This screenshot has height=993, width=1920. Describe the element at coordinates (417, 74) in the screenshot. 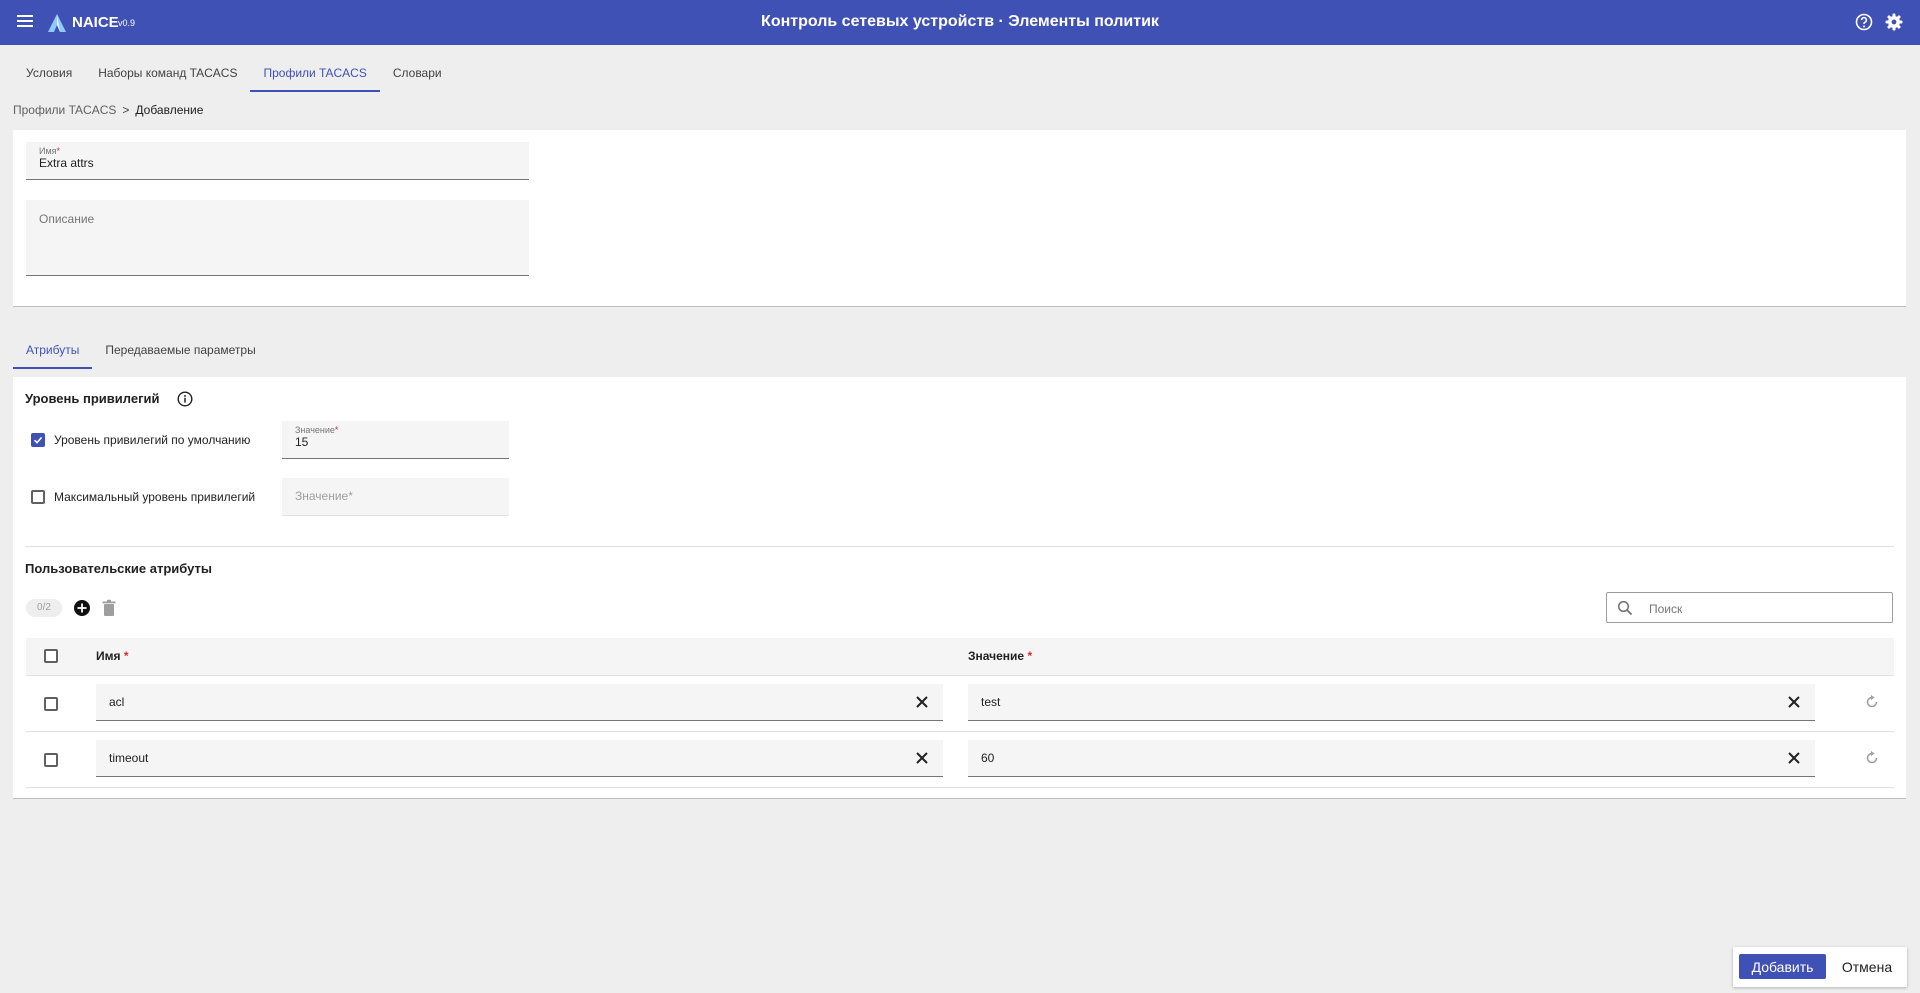

I see `tab-dictionaries: Словари` at that location.